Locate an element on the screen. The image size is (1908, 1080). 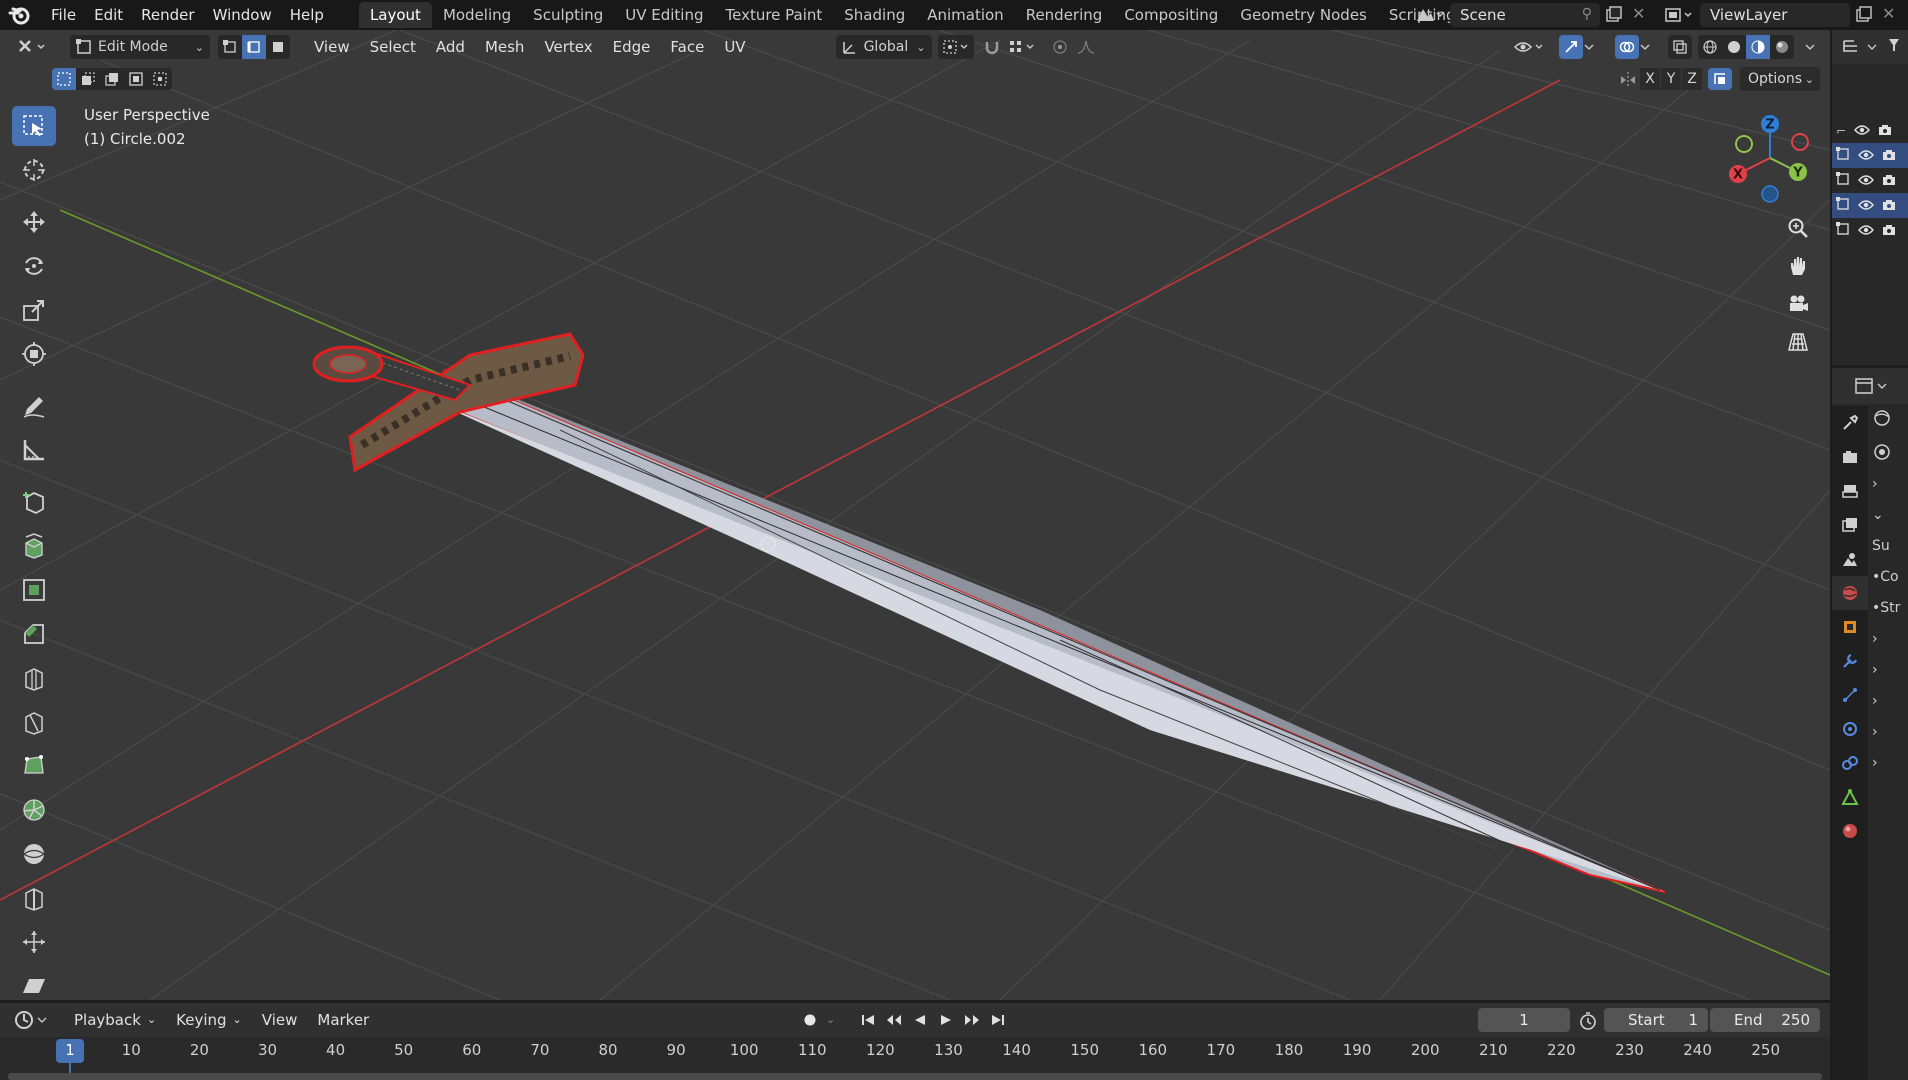
pan-hand-icon is located at coordinates (1798, 266).